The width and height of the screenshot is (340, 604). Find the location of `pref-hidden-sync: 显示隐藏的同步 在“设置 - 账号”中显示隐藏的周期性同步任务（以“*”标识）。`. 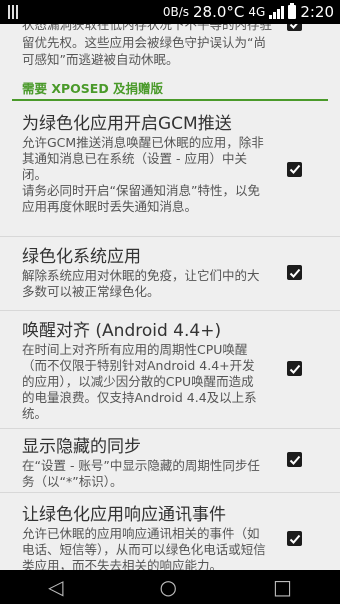

pref-hidden-sync: 显示隐藏的同步 在“设置 - 账号”中显示隐藏的周期性同步任务（以“*”标识）。 is located at coordinates (170, 460).